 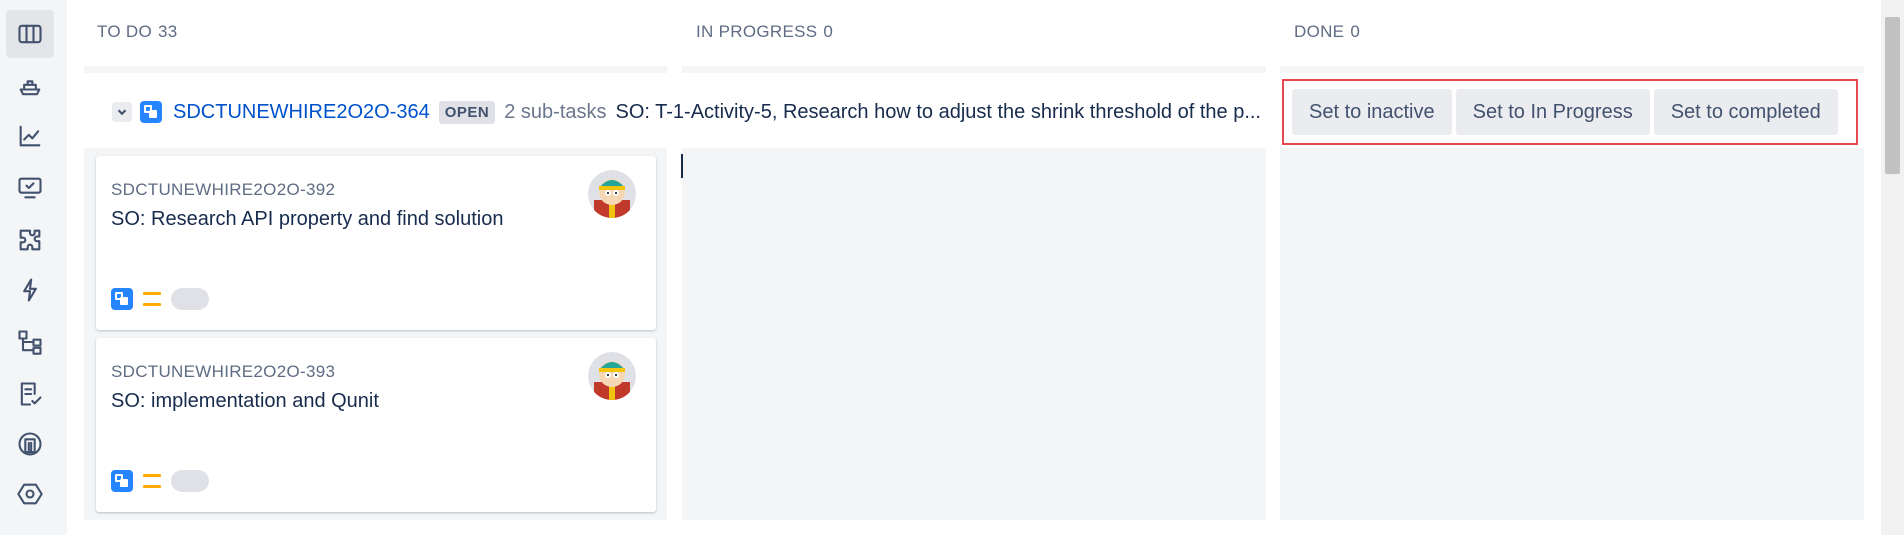 What do you see at coordinates (757, 31) in the screenshot?
I see `column-title: IN PROGRESS` at bounding box center [757, 31].